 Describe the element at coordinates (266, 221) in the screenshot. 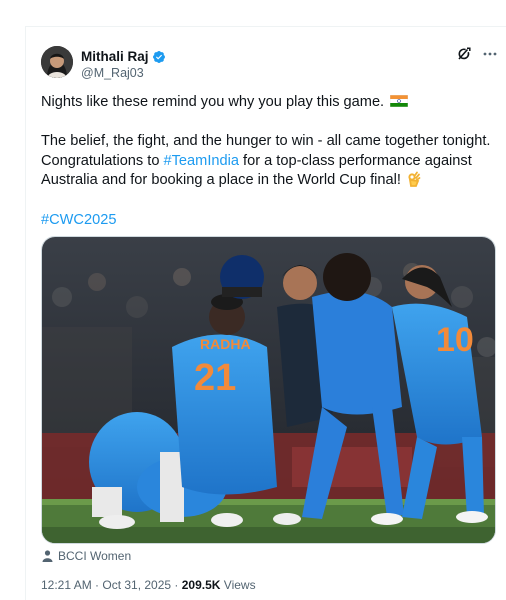

I see `hashtag-cwc2025-line: #CWC2025` at that location.